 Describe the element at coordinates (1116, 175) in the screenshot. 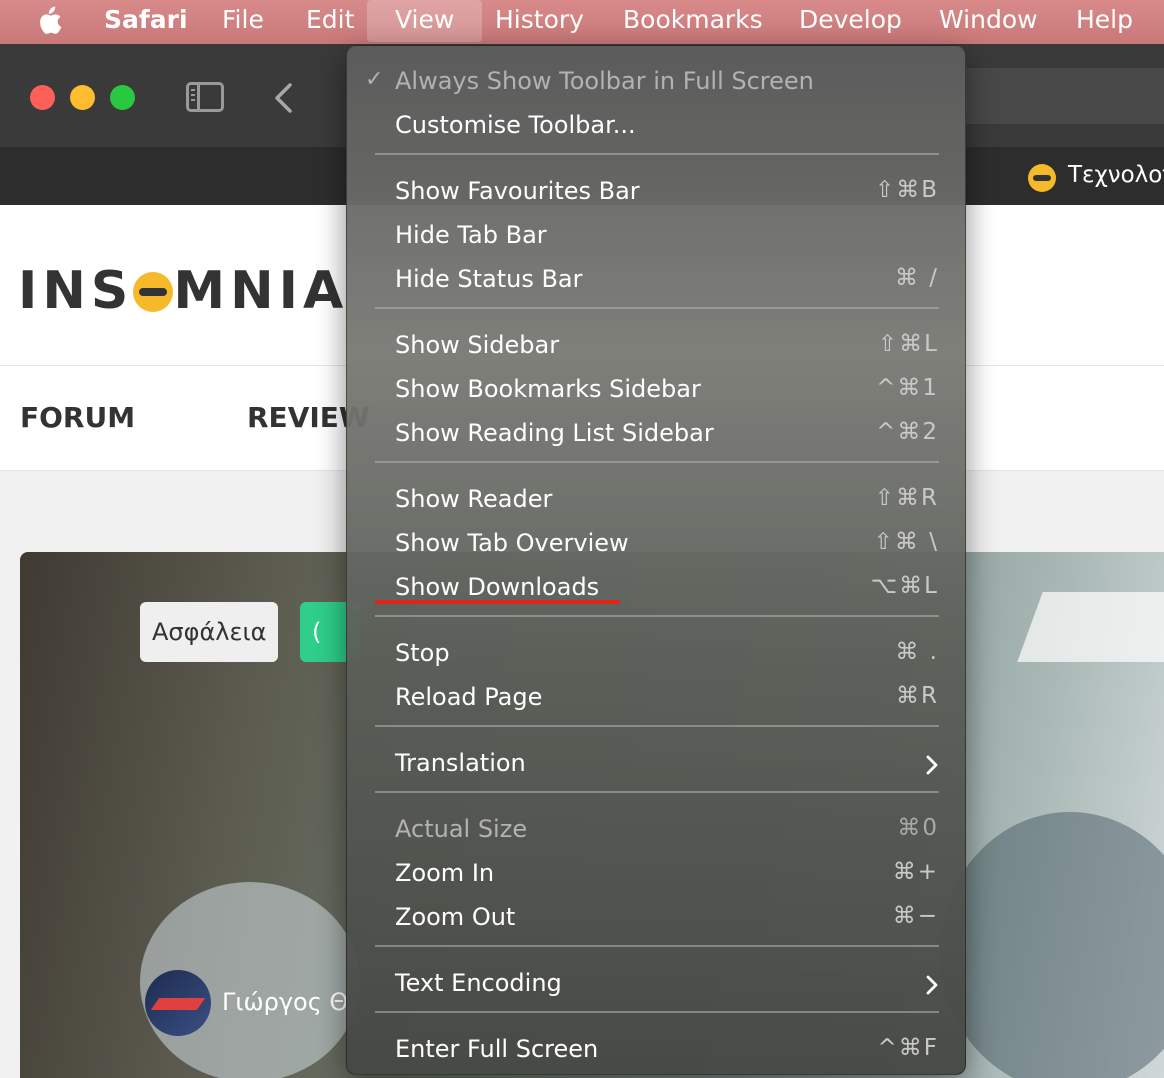

I see `tab-title: Τεχνολογ` at that location.